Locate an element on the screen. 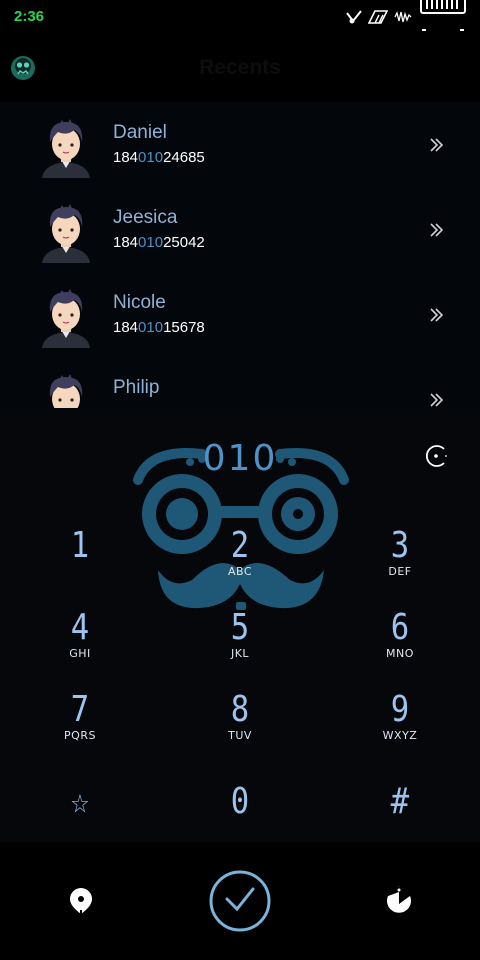  app-bar: Recents is located at coordinates (240, 69).